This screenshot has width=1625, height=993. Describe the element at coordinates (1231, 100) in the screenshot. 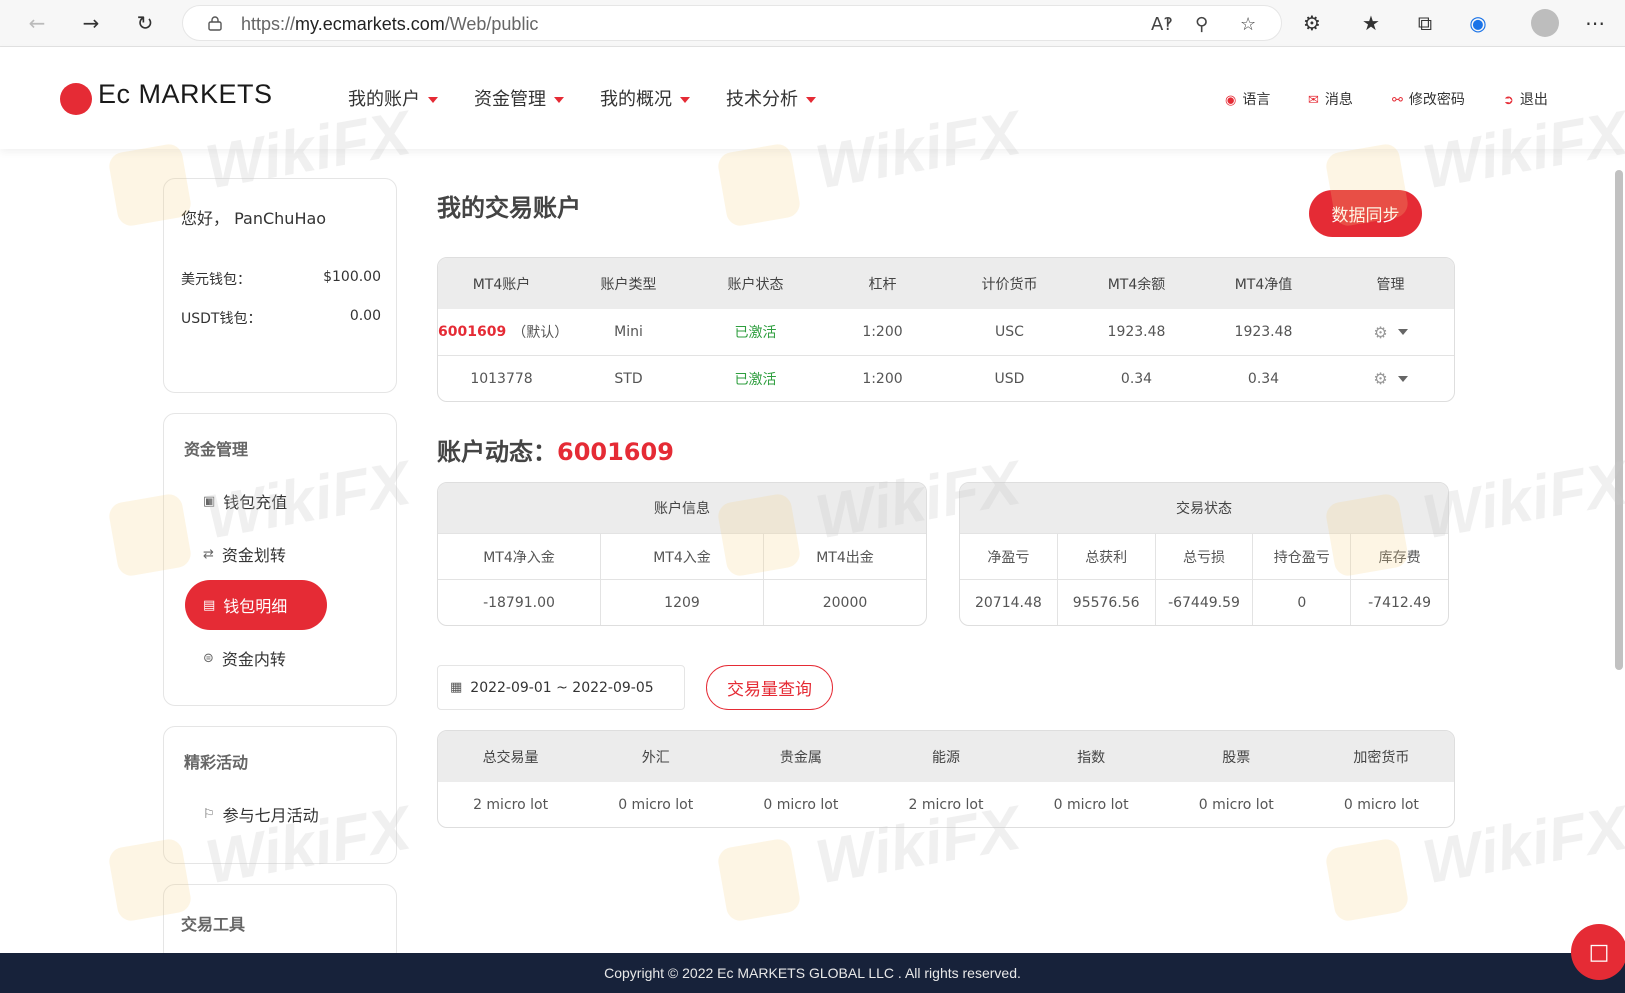

I see `globe-icon: ◉` at that location.